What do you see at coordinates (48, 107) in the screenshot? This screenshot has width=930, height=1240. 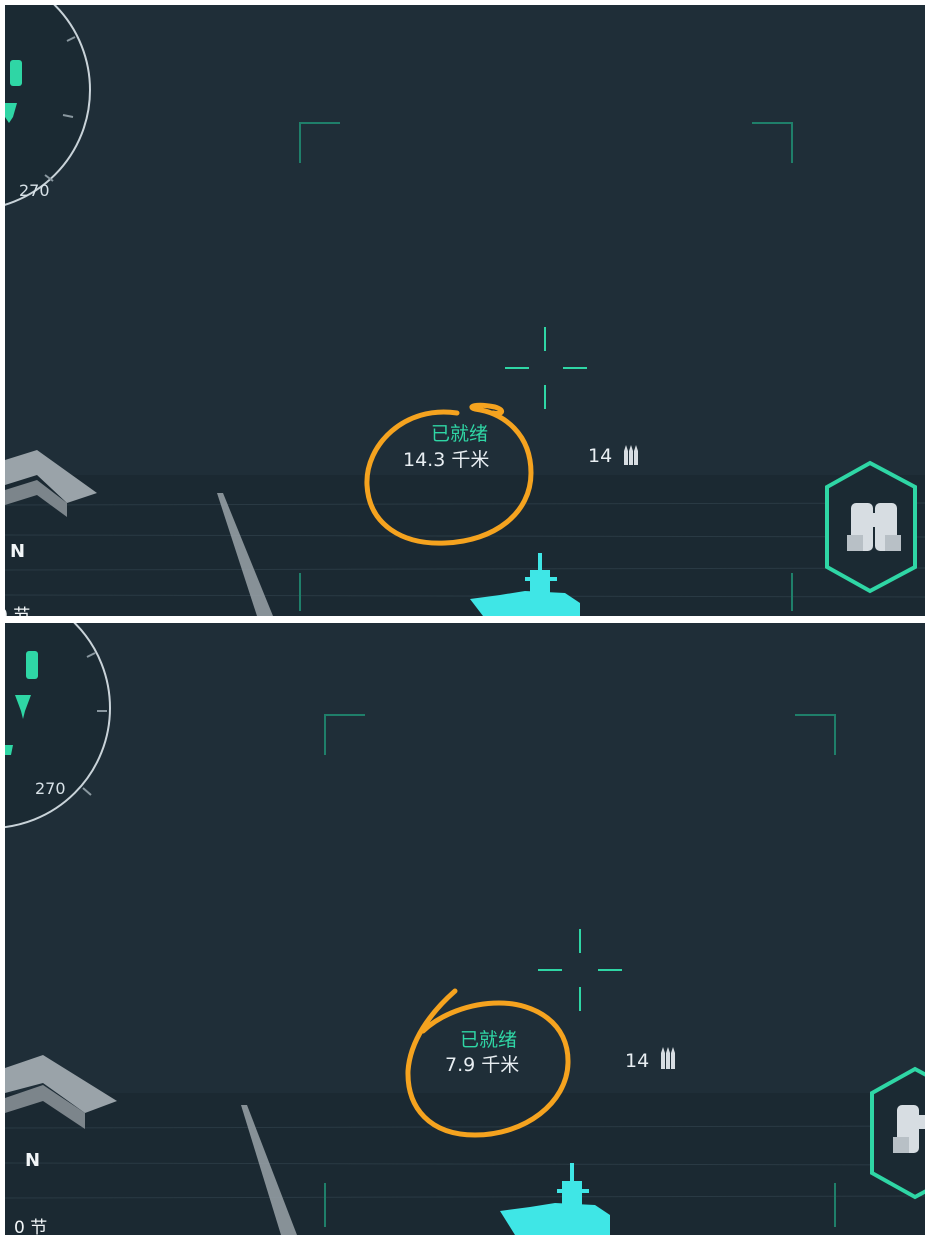 I see `compass-dial` at bounding box center [48, 107].